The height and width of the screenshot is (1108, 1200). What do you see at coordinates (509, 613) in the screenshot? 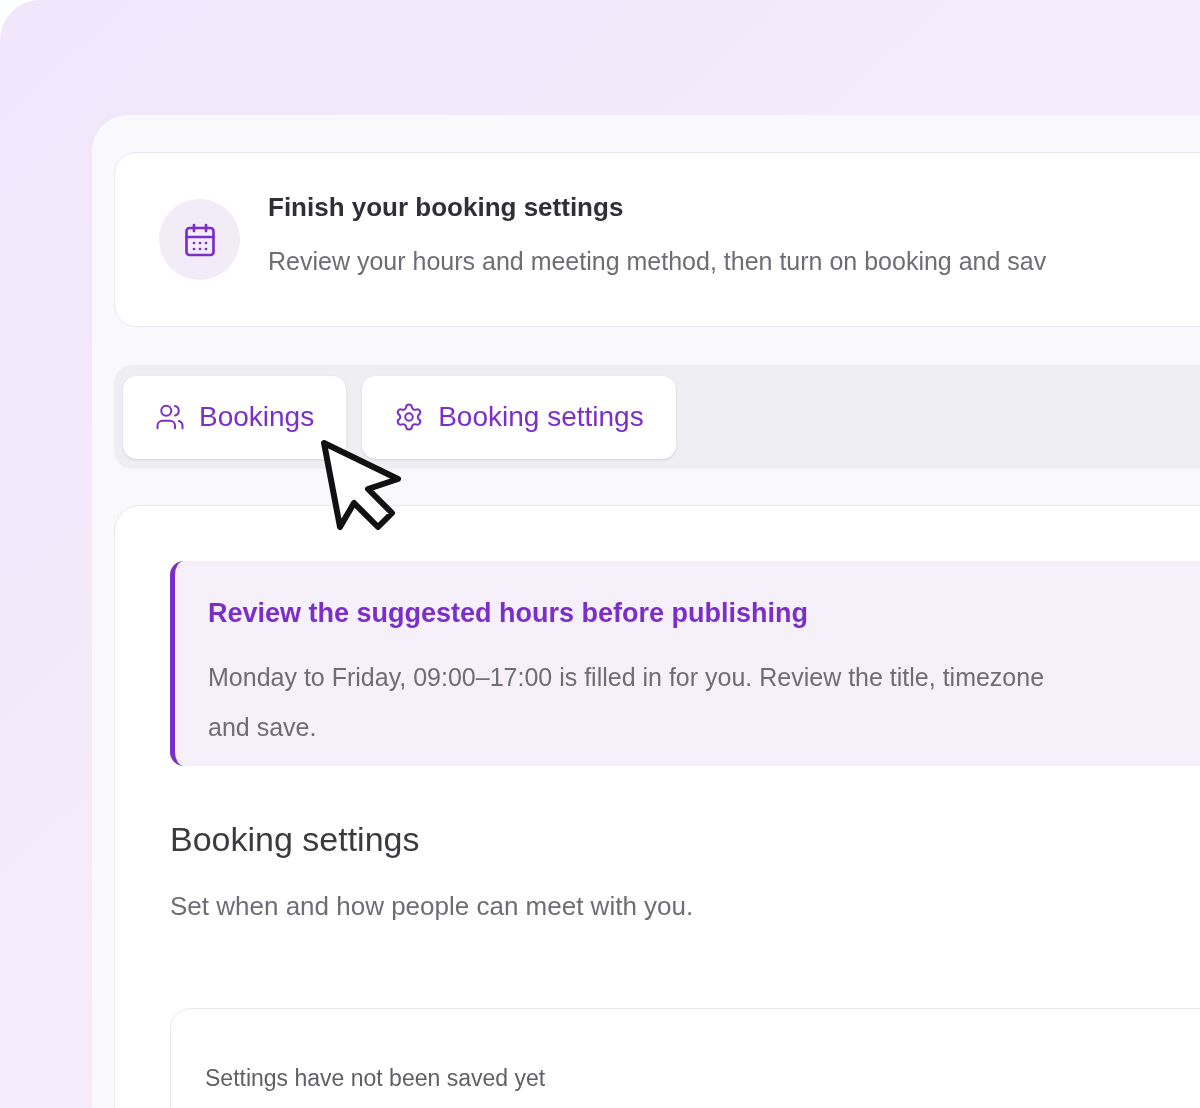
I see `callout-title: Review the suggested hours before publishing` at bounding box center [509, 613].